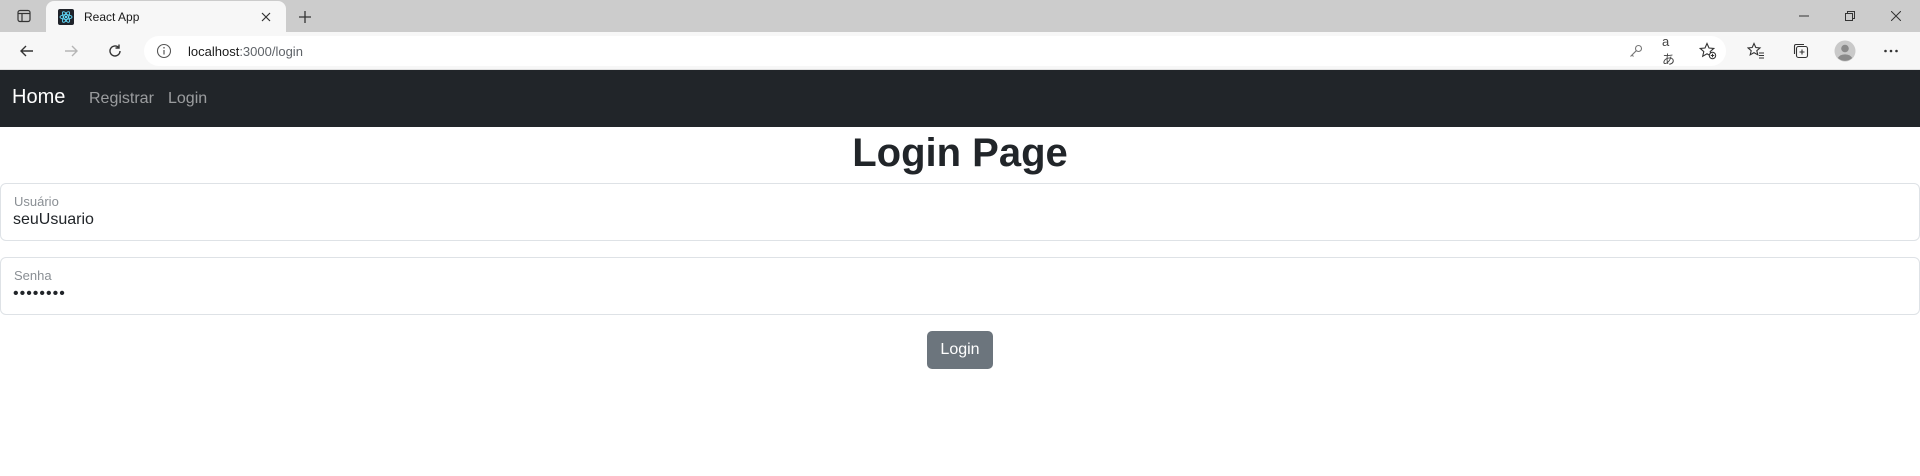 The image size is (1920, 476). I want to click on username-field: Usuário, so click(960, 212).